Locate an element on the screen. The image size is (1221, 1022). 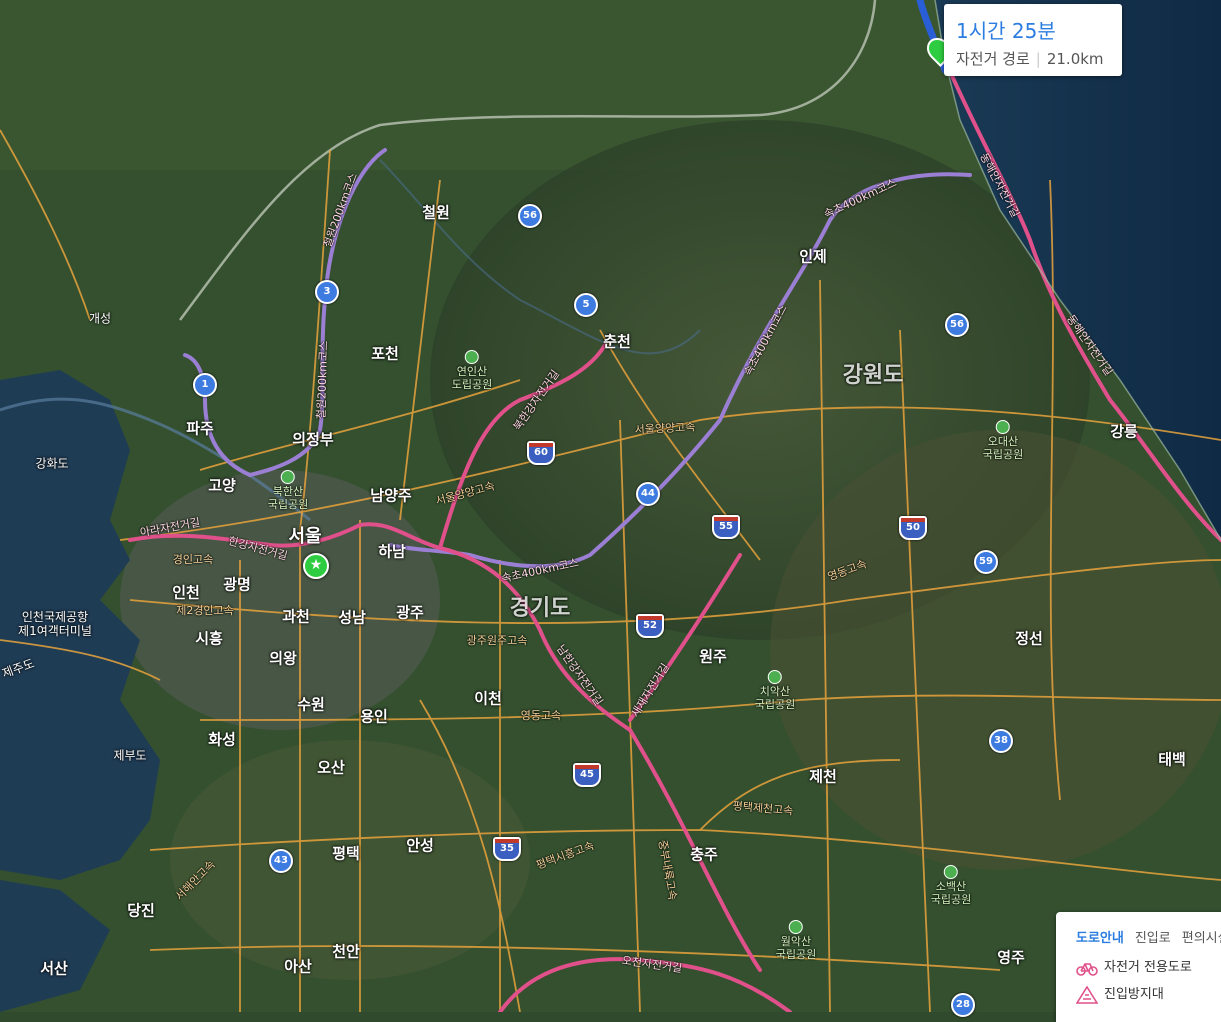
place-label-cheonan: 천안 is located at coordinates (346, 951).